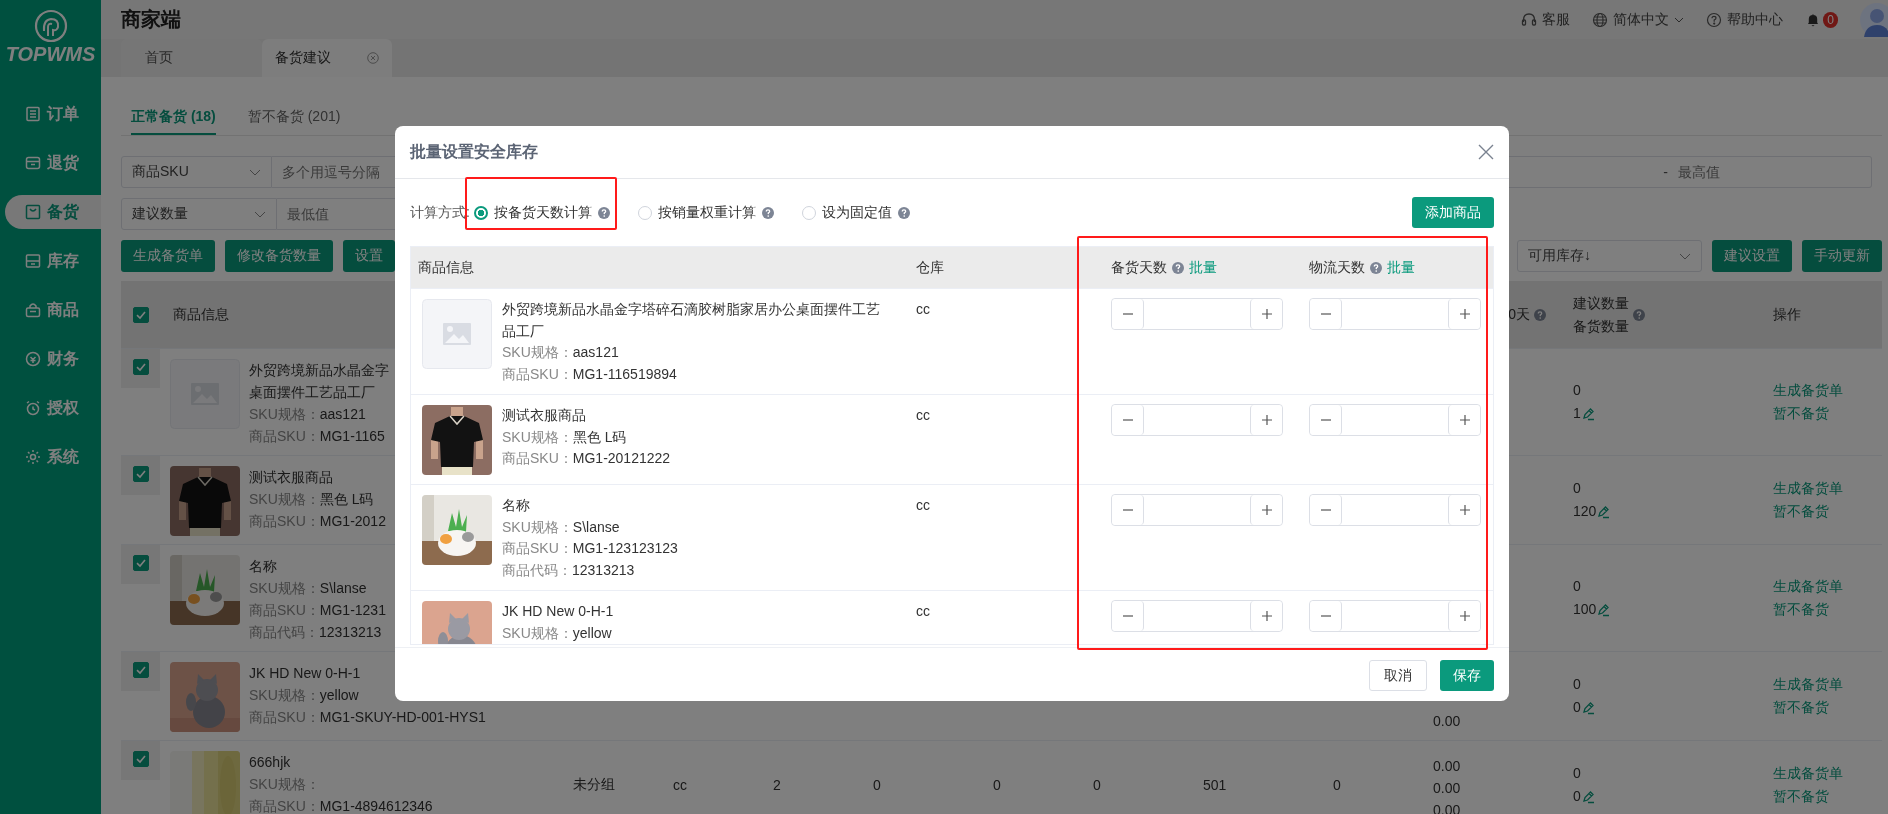  What do you see at coordinates (624, 373) in the screenshot?
I see `field-value: MG1-116519894` at bounding box center [624, 373].